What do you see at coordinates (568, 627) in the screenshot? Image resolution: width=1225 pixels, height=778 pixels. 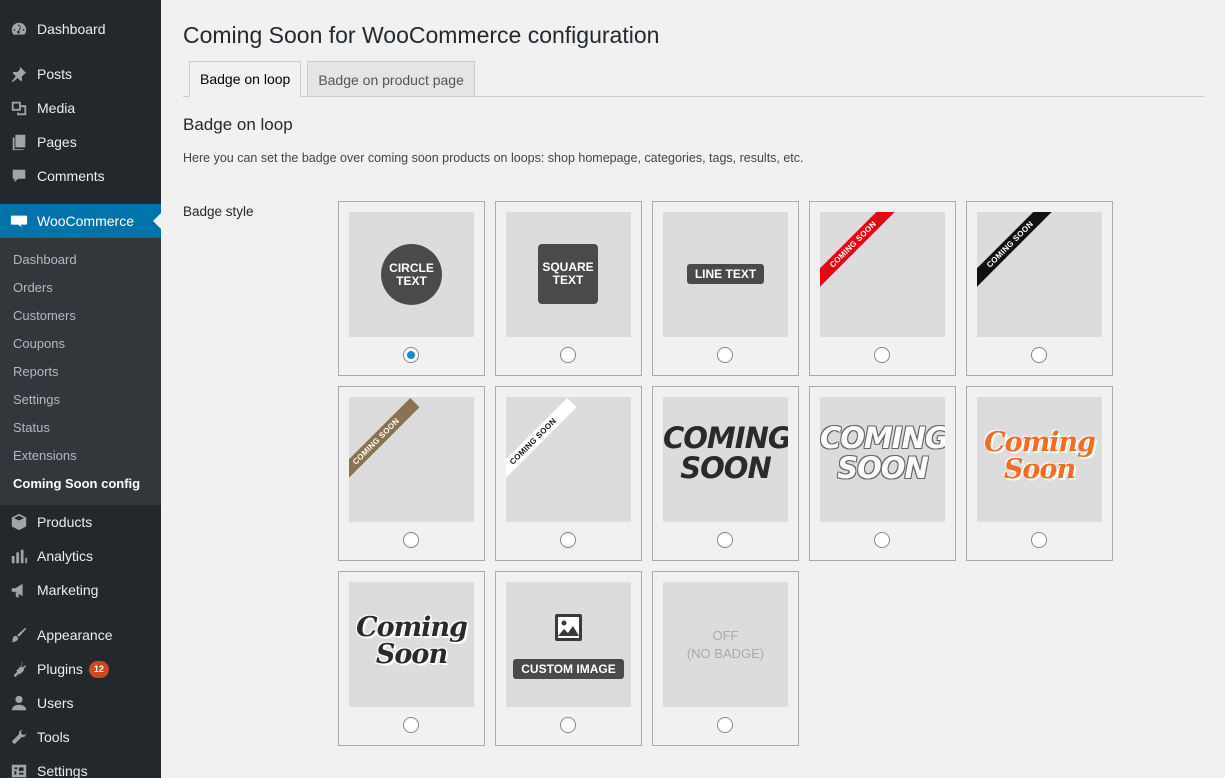 I see `image-icon` at bounding box center [568, 627].